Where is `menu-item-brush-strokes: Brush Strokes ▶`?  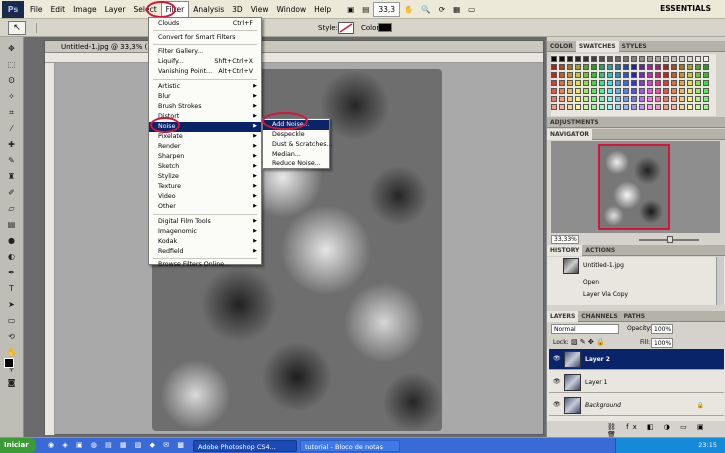 menu-item-brush-strokes: Brush Strokes ▶ is located at coordinates (205, 107).